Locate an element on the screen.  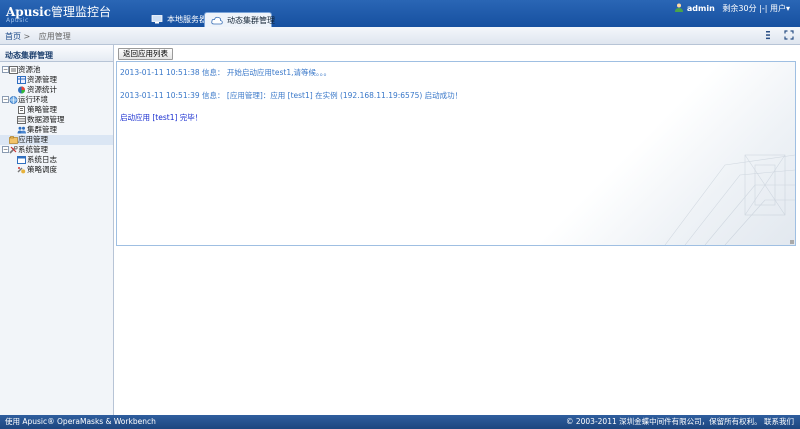
pie-chart-icon is located at coordinates (21, 90).